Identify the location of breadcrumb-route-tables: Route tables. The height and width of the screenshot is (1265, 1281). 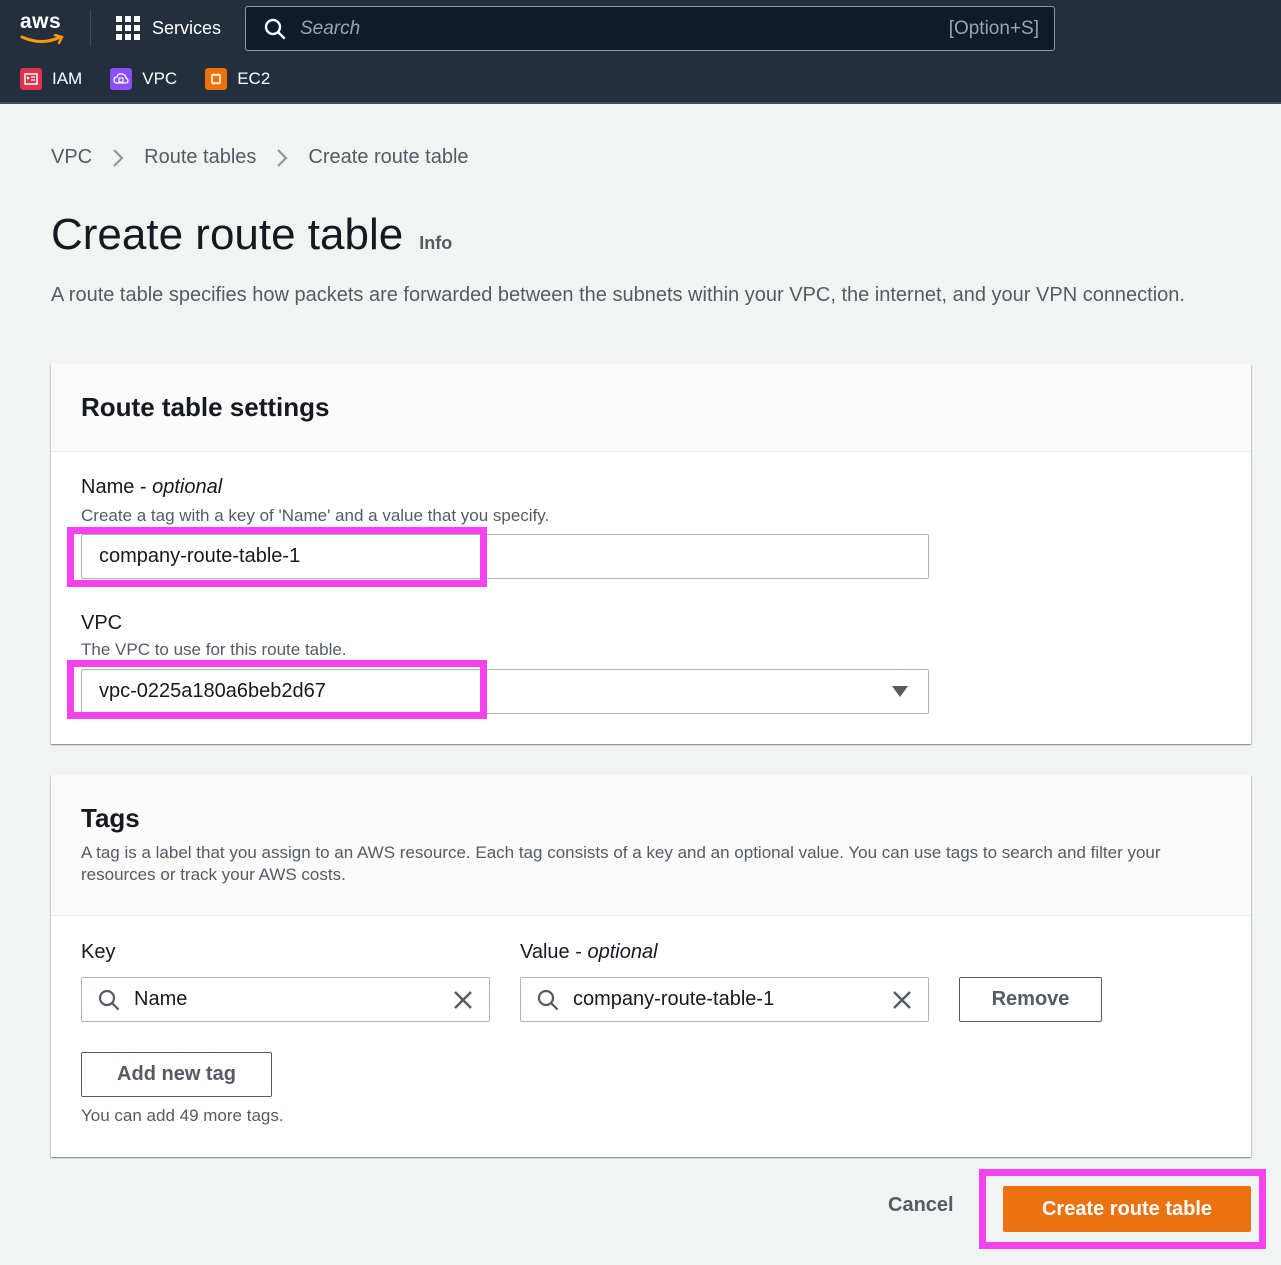
(200, 157).